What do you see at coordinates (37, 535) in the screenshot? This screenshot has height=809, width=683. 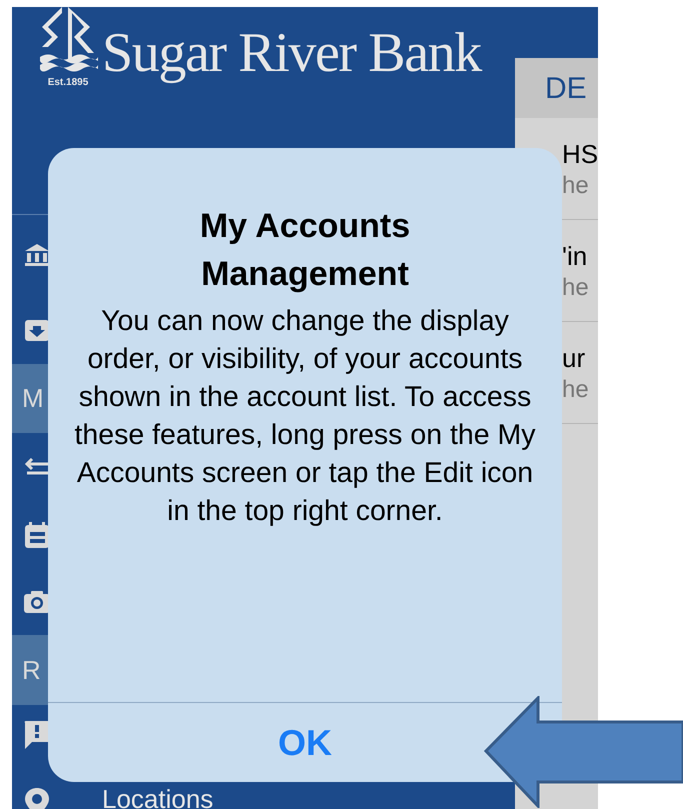 I see `calendar-icon` at bounding box center [37, 535].